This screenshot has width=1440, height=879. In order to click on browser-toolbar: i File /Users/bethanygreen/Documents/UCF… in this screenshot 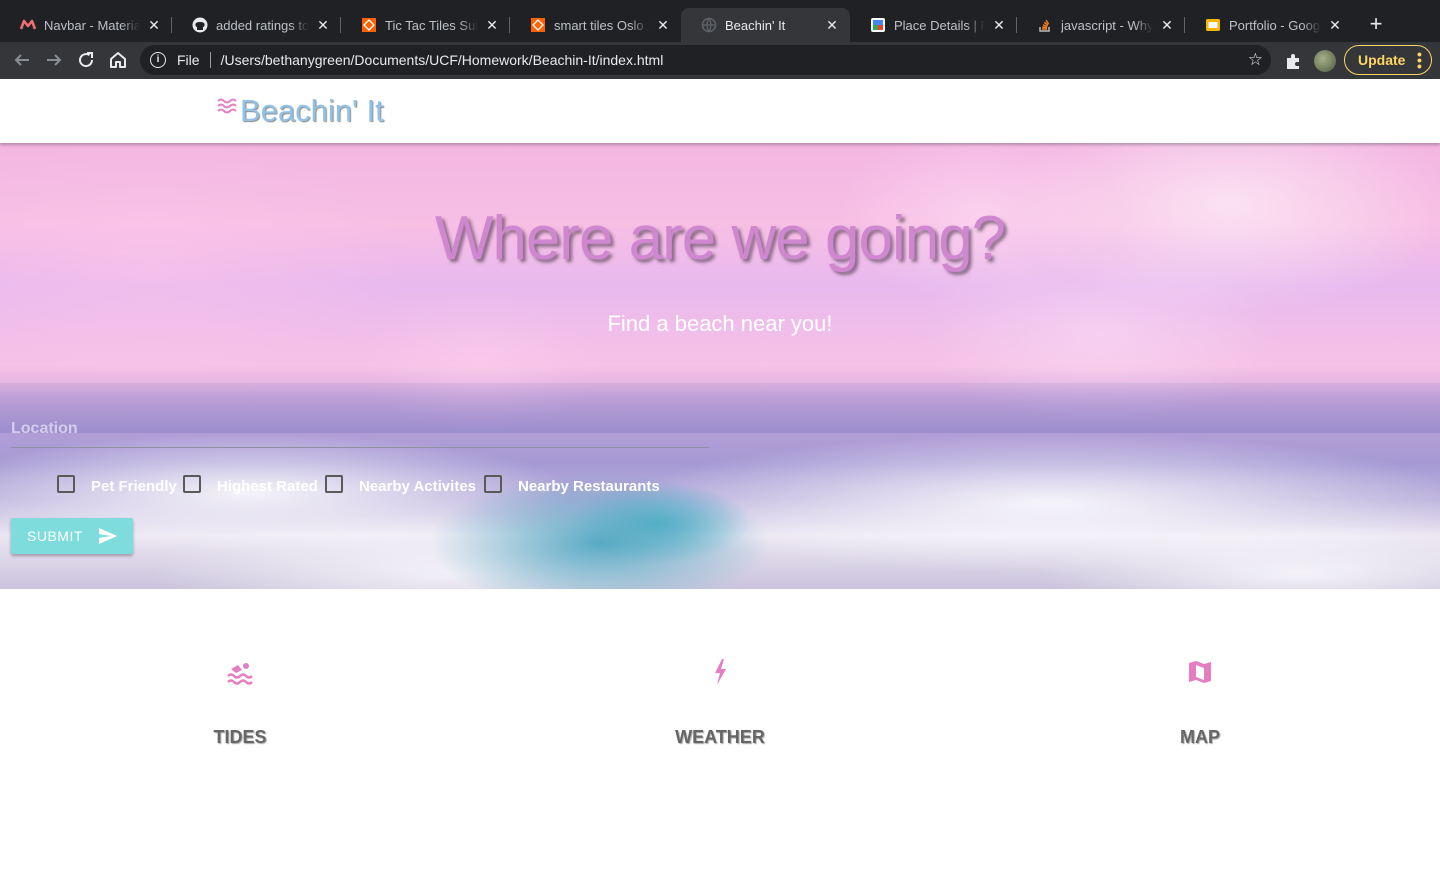, I will do `click(720, 60)`.